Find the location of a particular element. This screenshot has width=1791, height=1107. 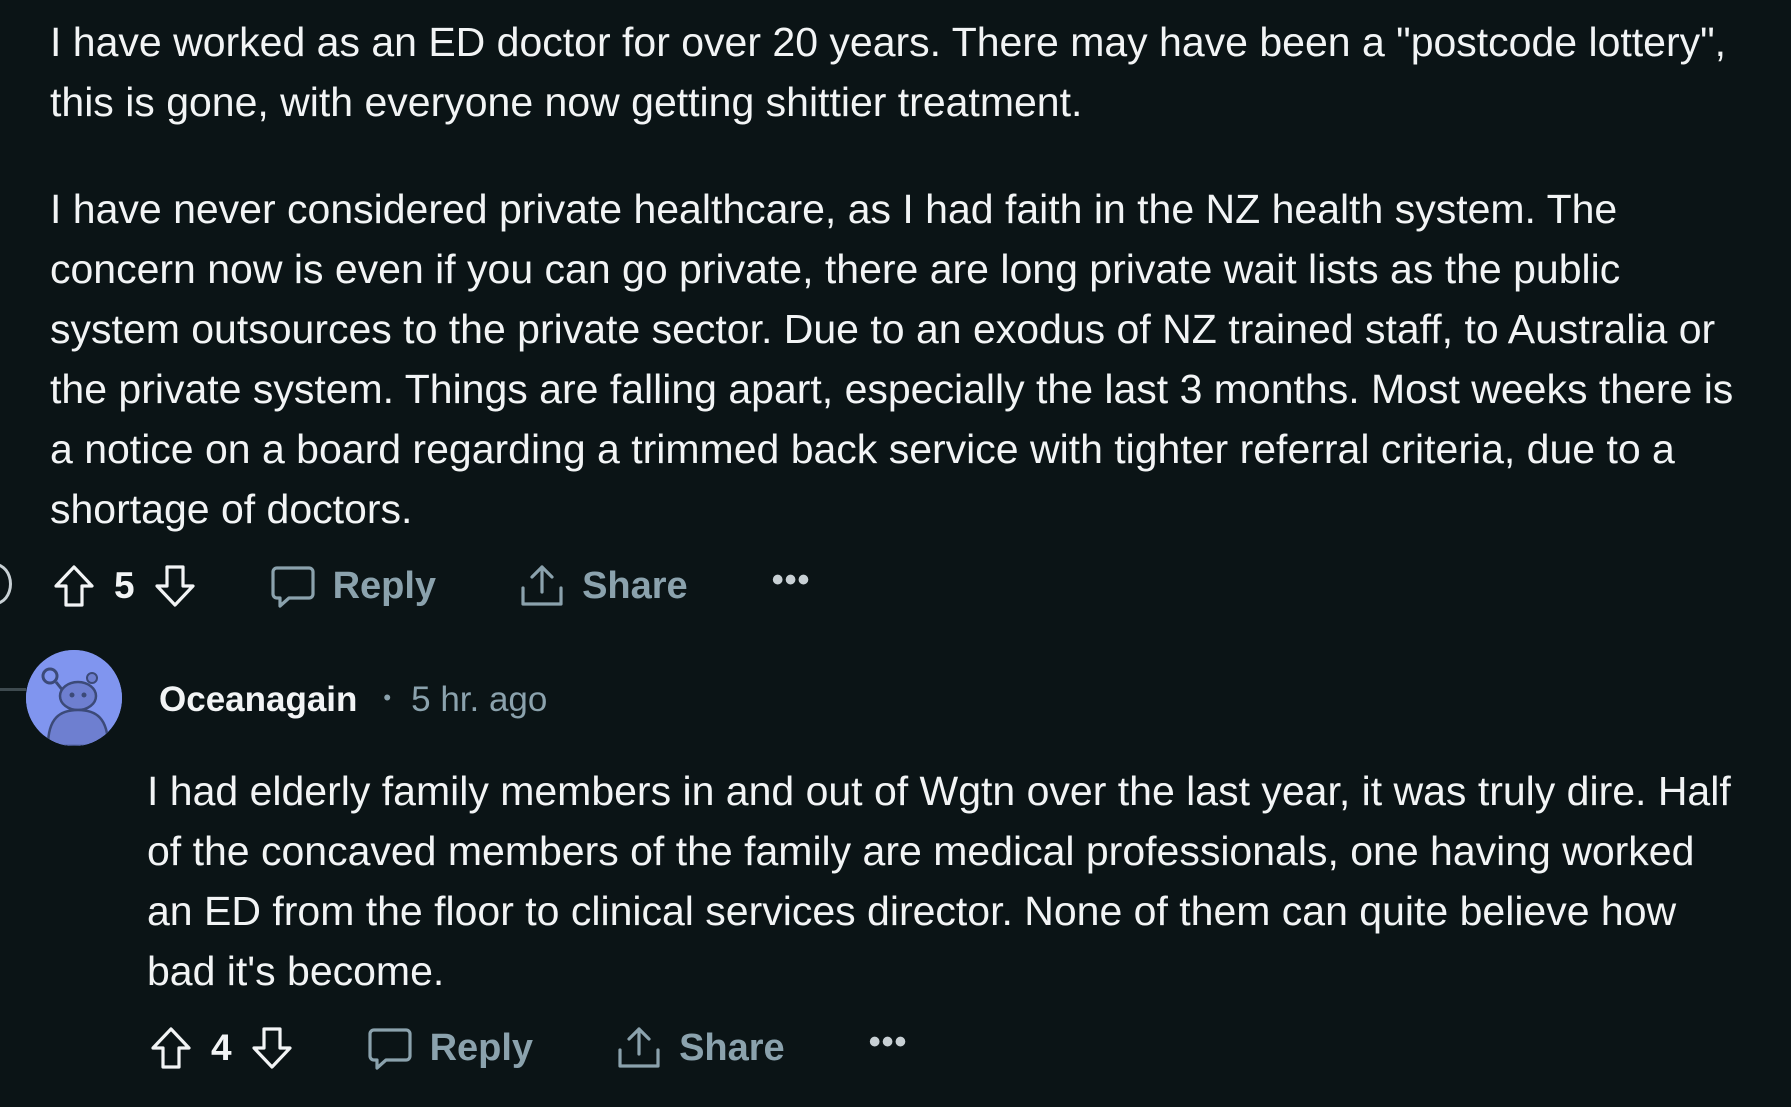

collapse-thread-icon is located at coordinates (6, 584).